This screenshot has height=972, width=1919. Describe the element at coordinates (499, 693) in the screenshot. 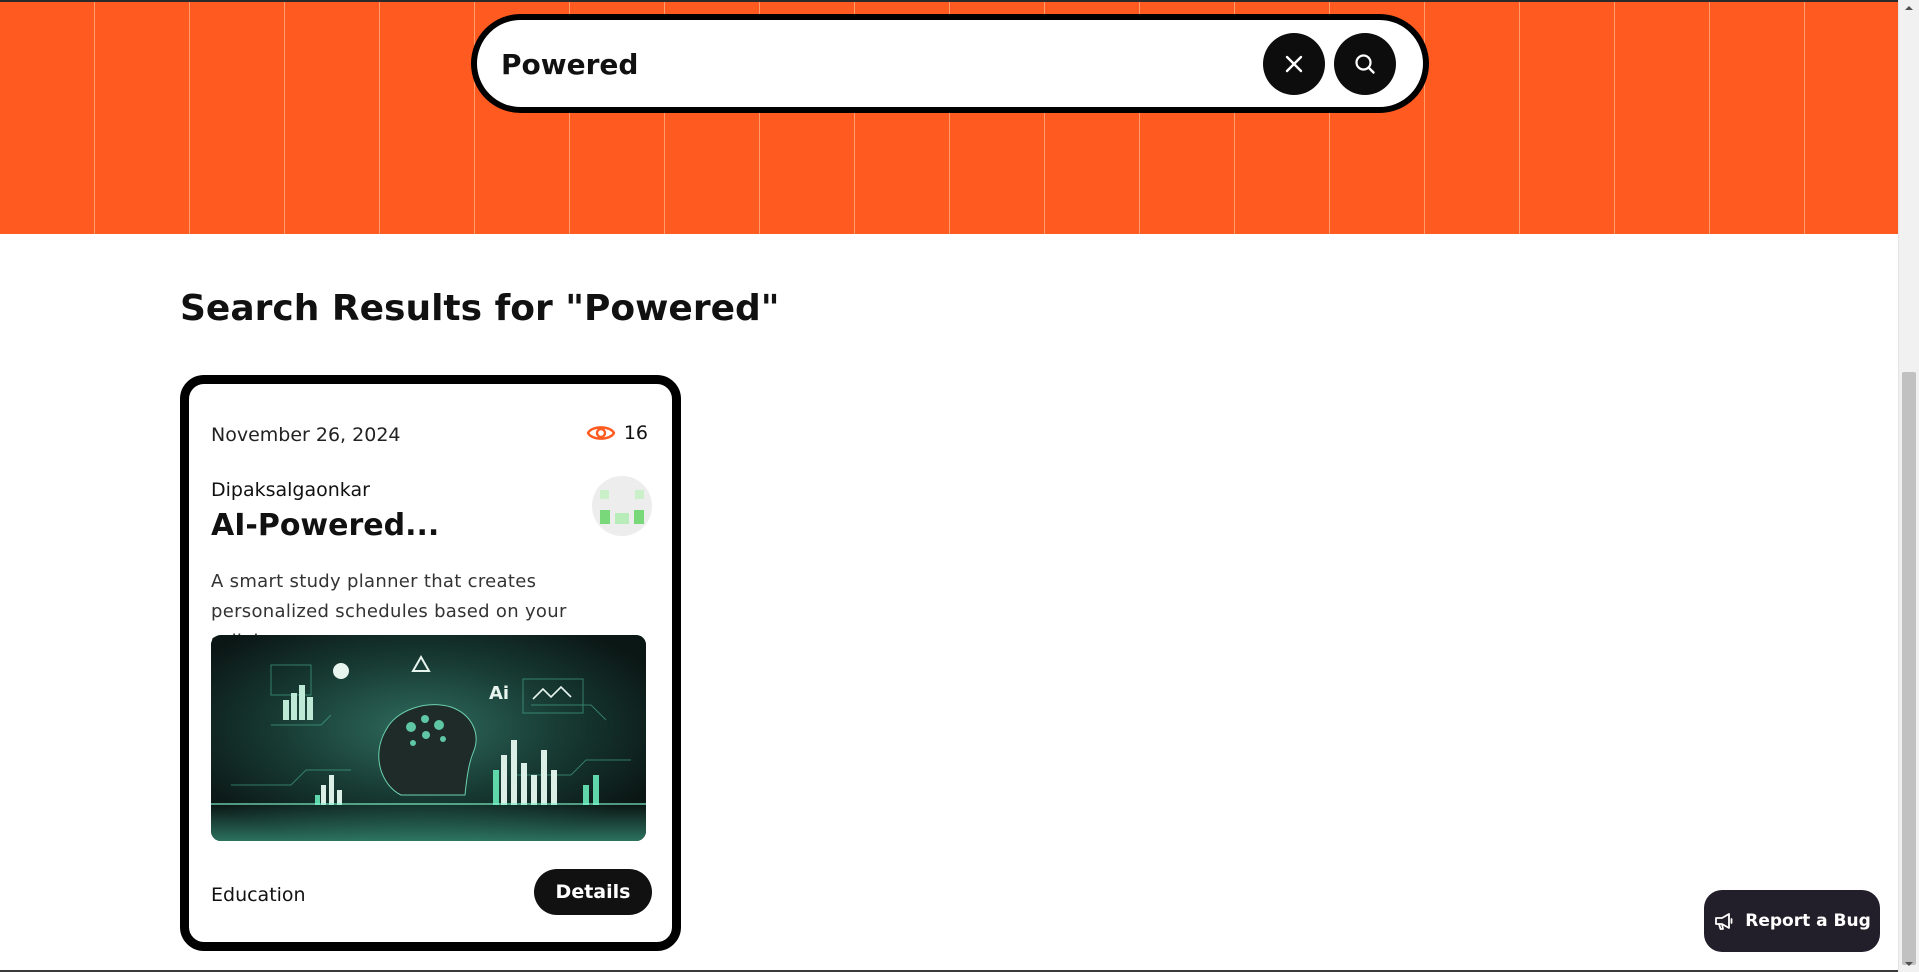

I see `svg-text: Ai` at that location.